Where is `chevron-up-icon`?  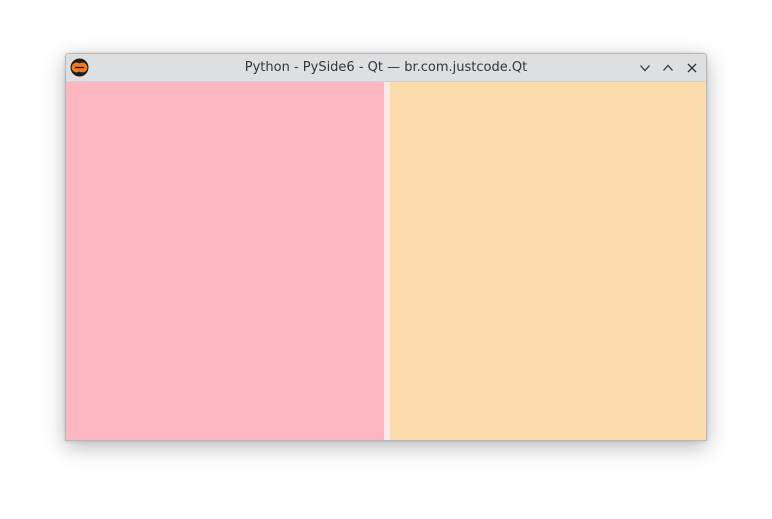
chevron-up-icon is located at coordinates (668, 67).